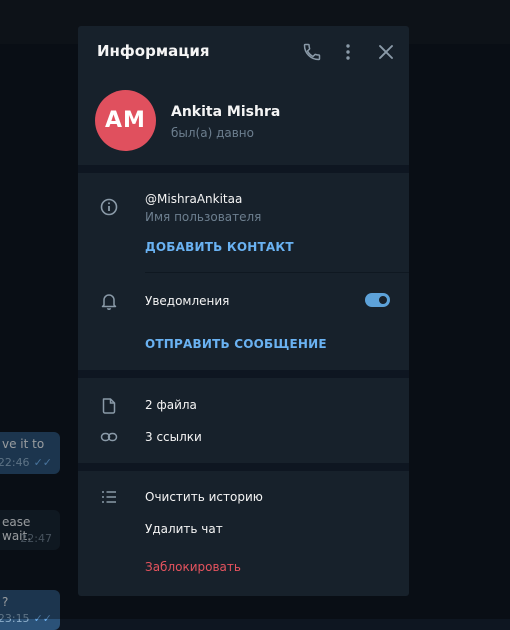 The width and height of the screenshot is (510, 630). What do you see at coordinates (243, 529) in the screenshot?
I see `delete-chat-row: Удалить чат` at bounding box center [243, 529].